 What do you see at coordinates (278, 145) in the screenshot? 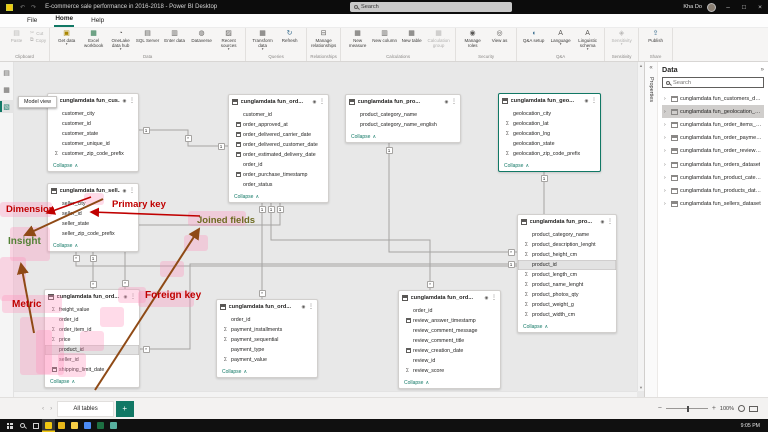
I see `field-row: order_delivered_customer_date` at bounding box center [278, 145].